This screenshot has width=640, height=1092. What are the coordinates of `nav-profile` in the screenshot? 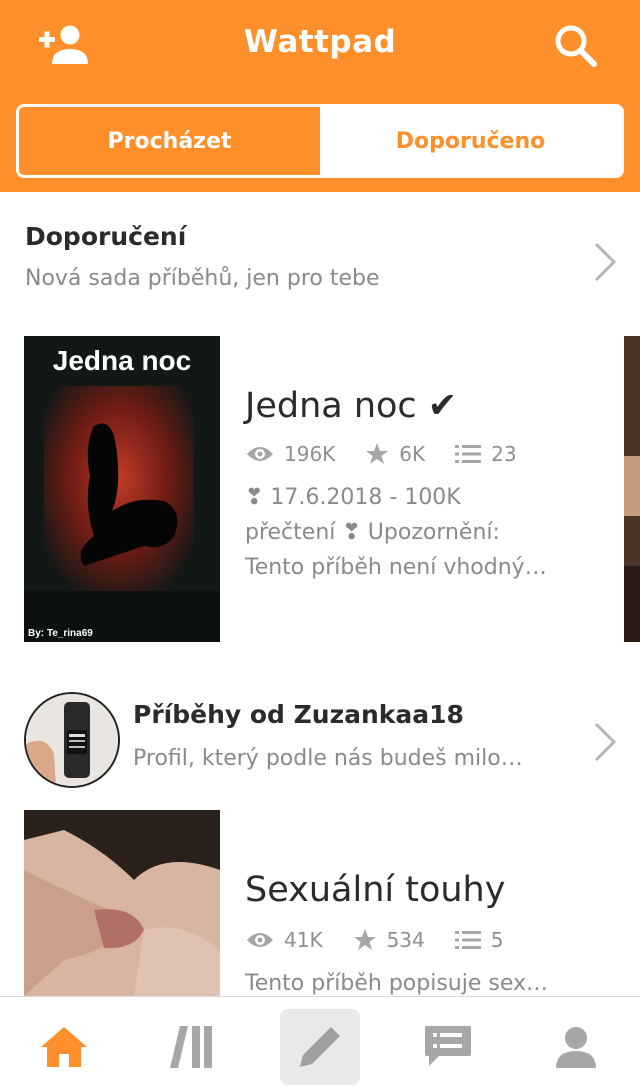 It's located at (576, 1047).